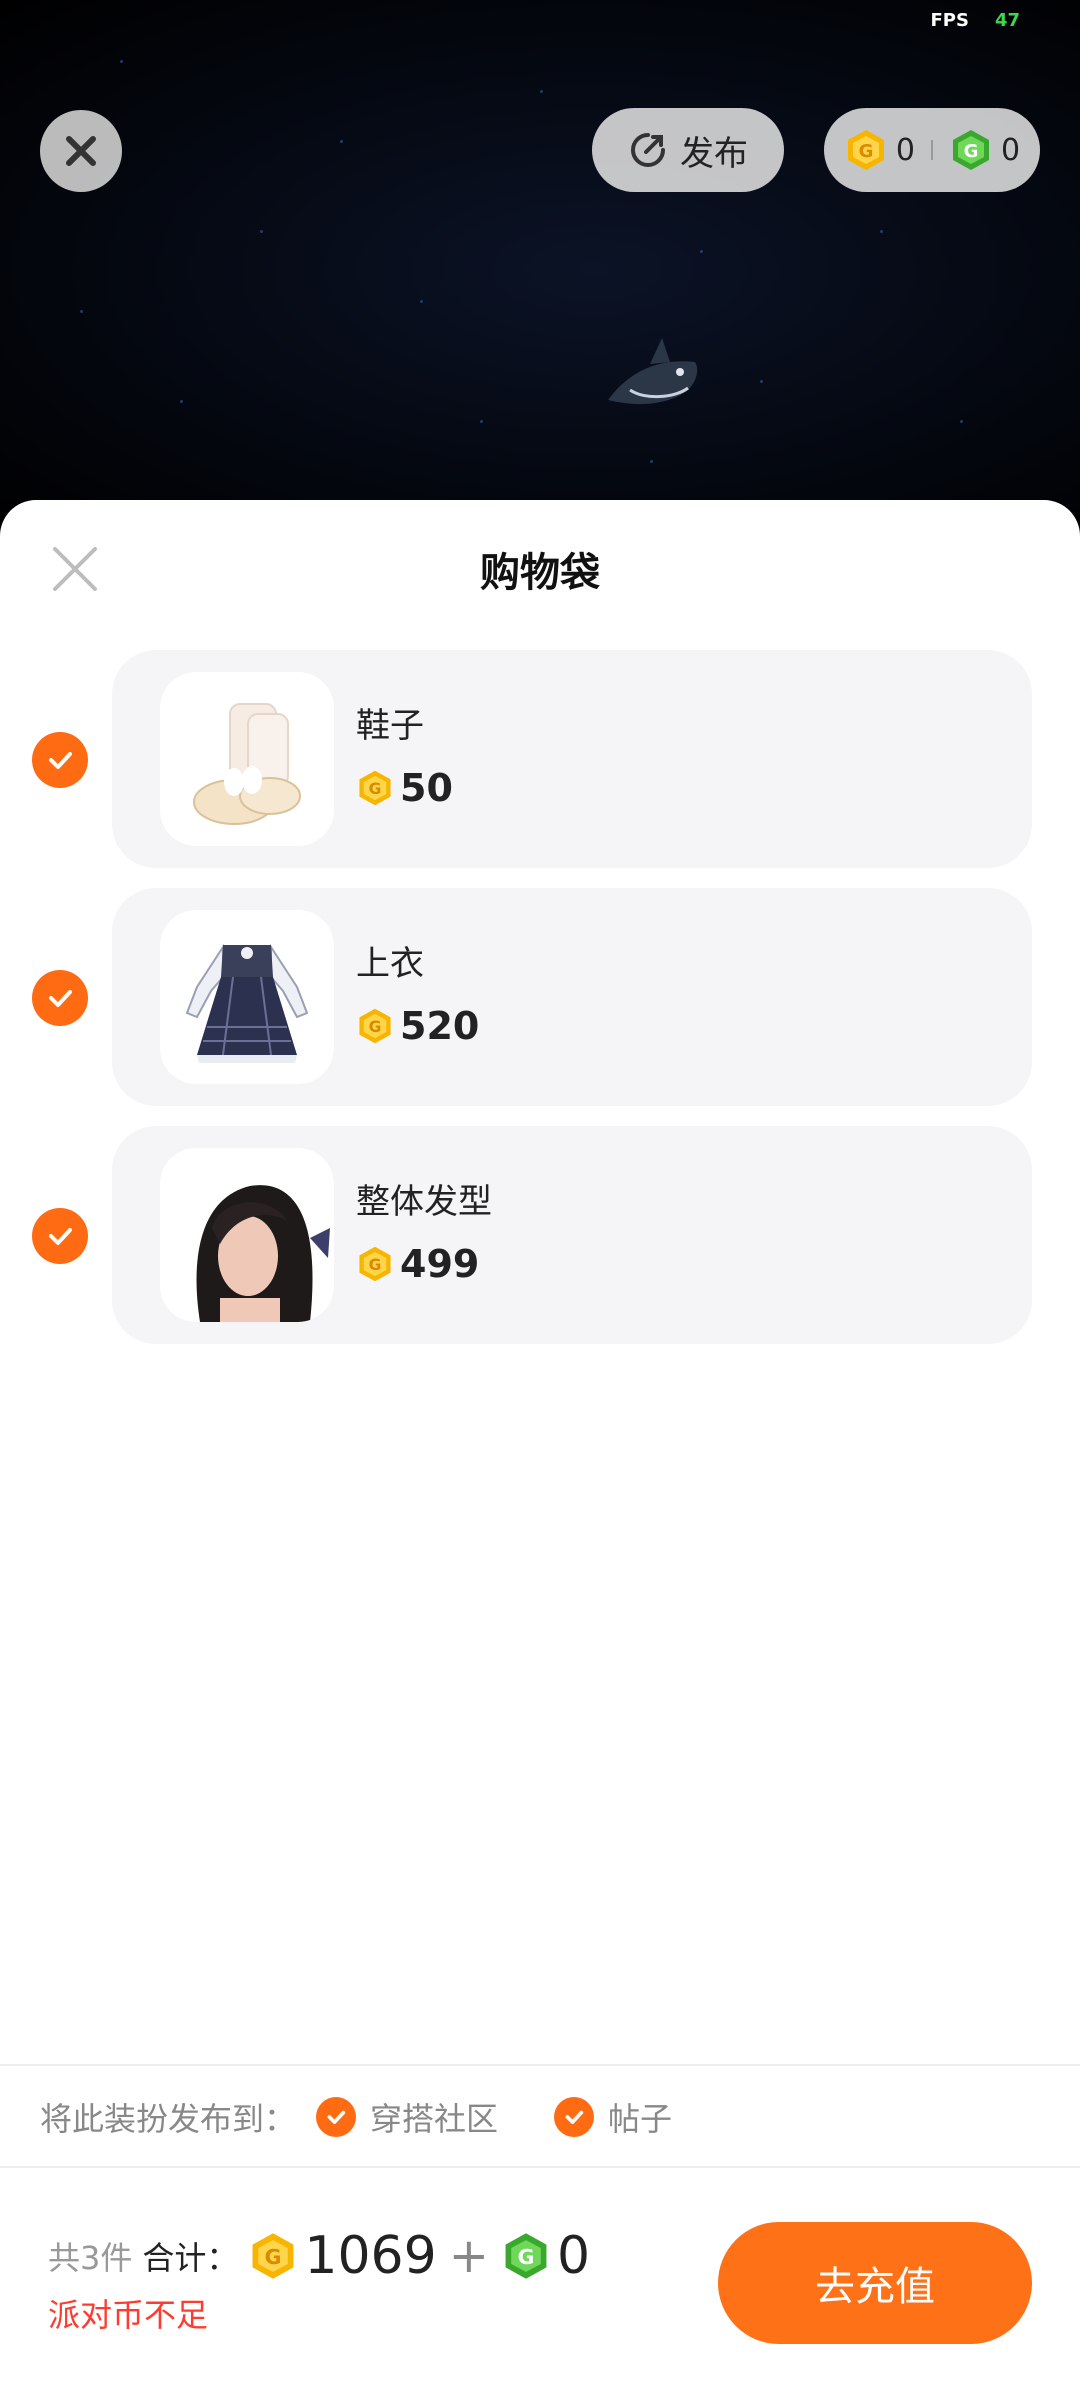 This screenshot has width=1080, height=2400. Describe the element at coordinates (407, 2117) in the screenshot. I see `publish-option-community: 穿搭社区` at that location.